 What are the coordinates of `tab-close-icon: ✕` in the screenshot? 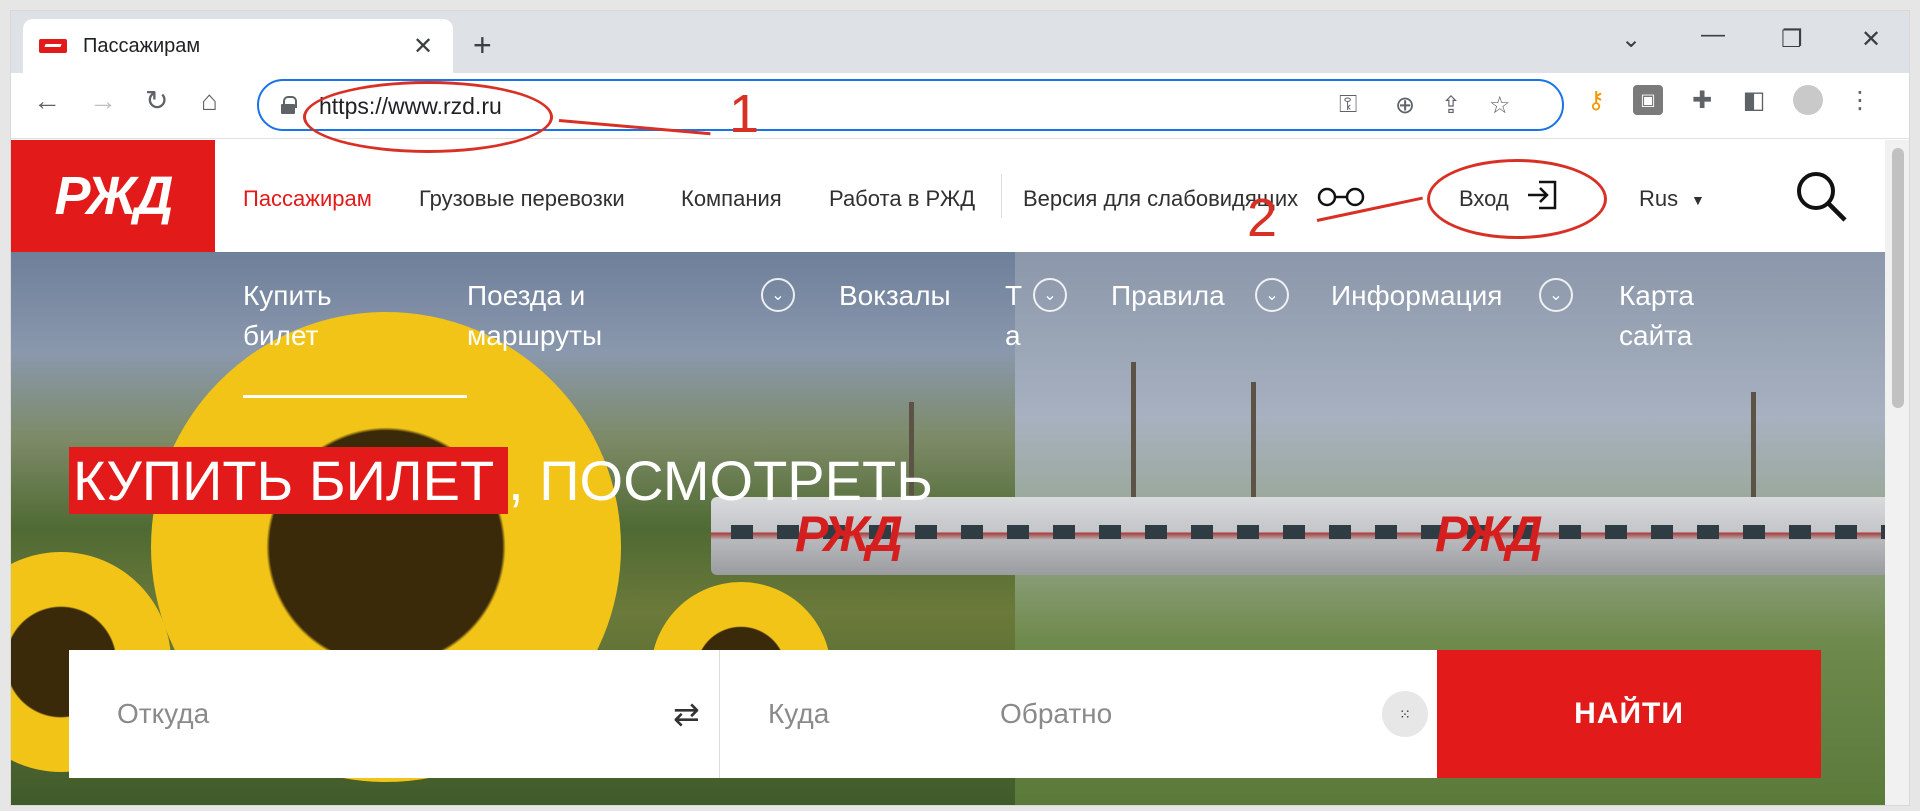 It's located at (423, 46).